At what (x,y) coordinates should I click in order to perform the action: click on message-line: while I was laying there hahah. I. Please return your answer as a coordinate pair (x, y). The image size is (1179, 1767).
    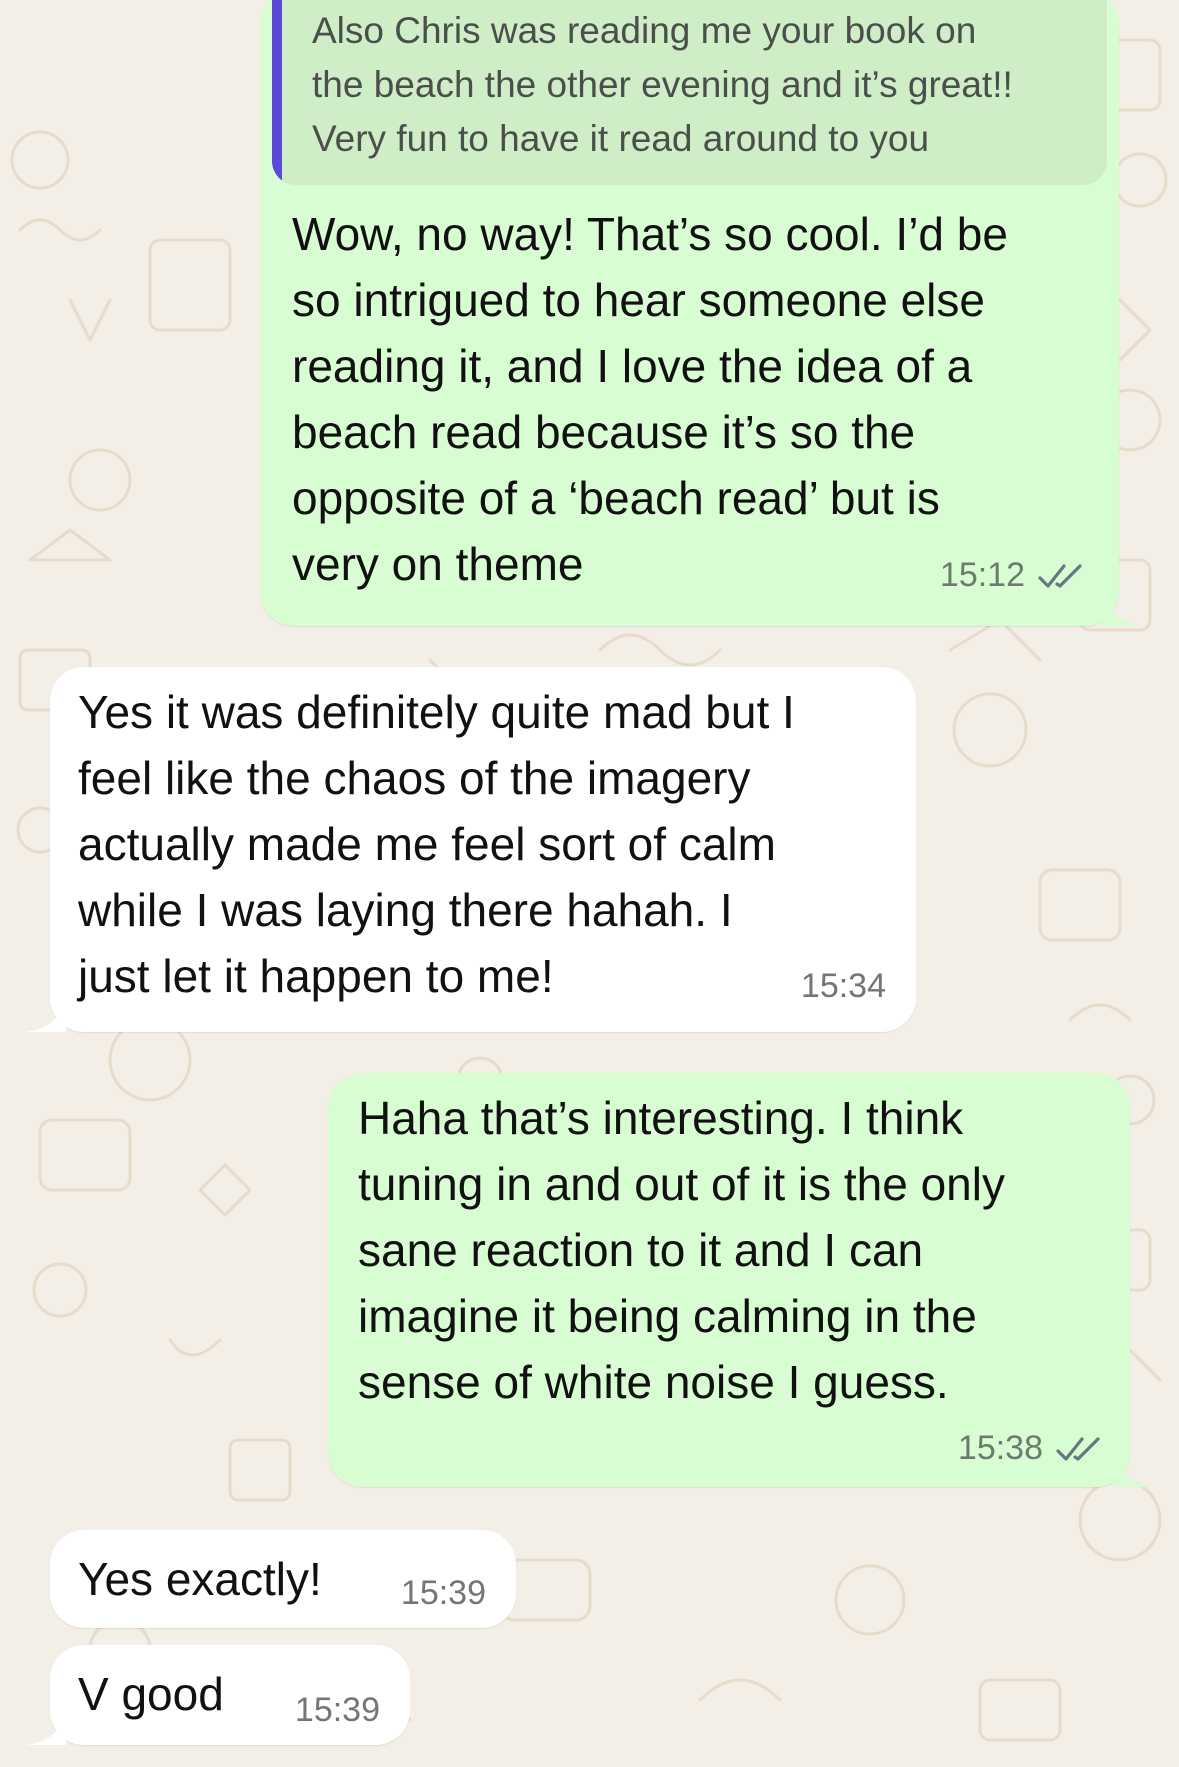
    Looking at the image, I should click on (405, 910).